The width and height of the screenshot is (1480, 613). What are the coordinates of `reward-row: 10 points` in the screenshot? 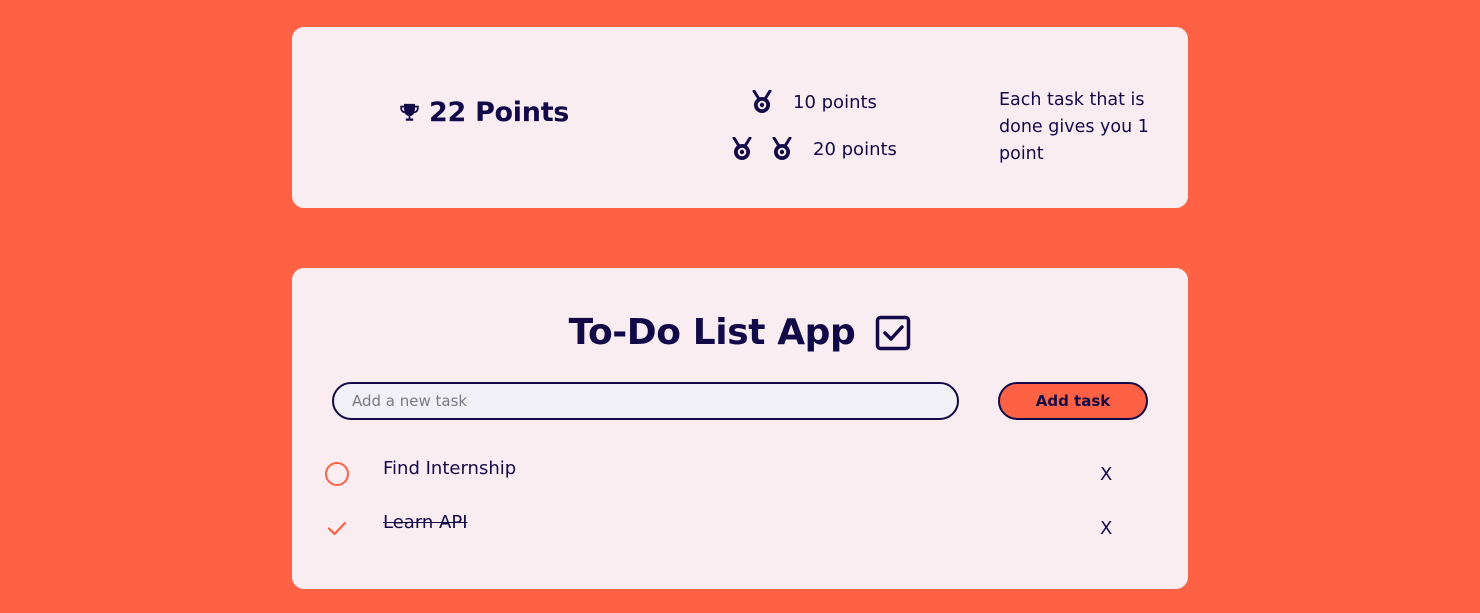 It's located at (814, 102).